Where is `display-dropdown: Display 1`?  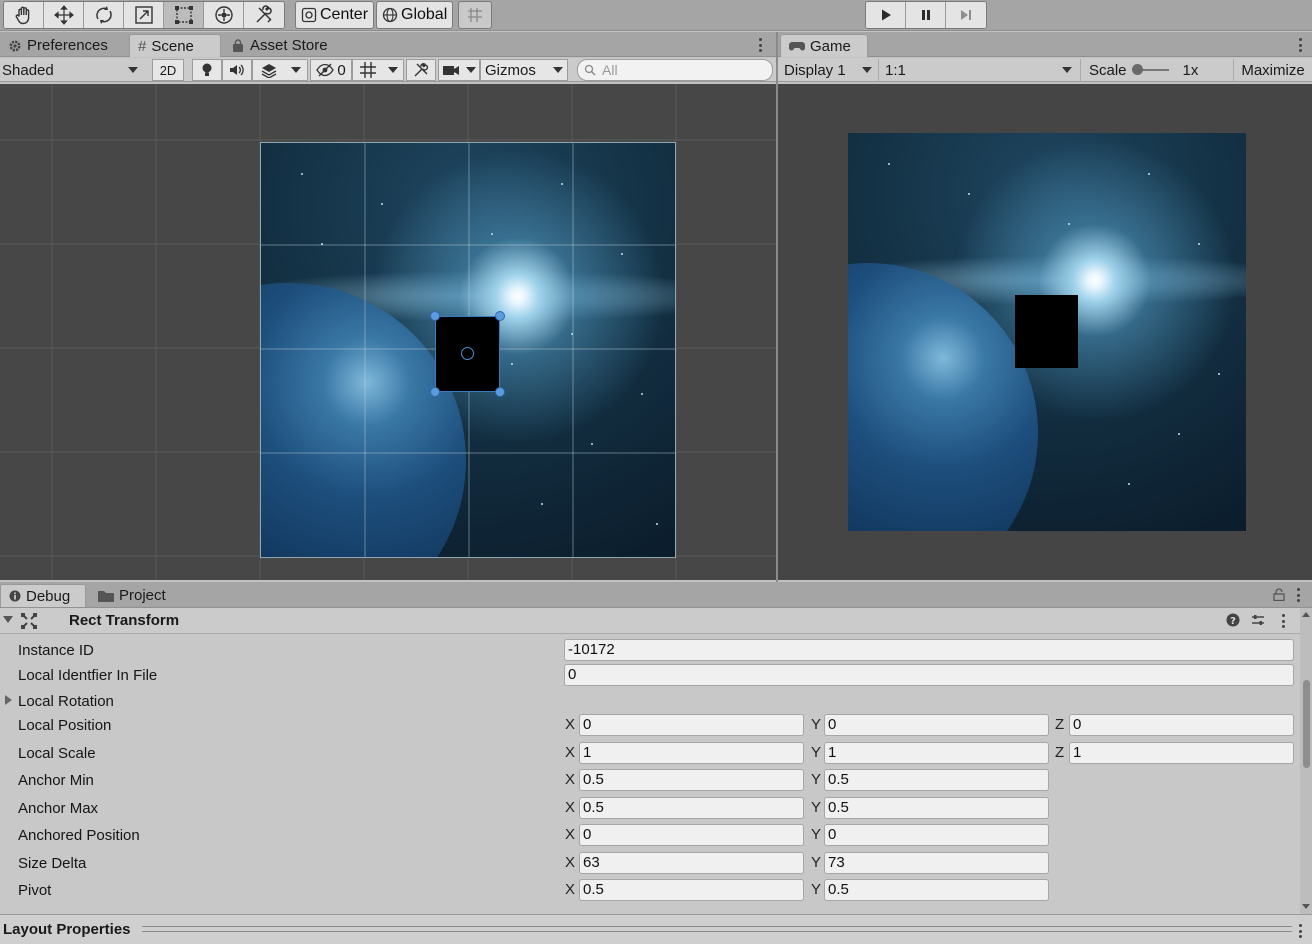 display-dropdown: Display 1 is located at coordinates (828, 70).